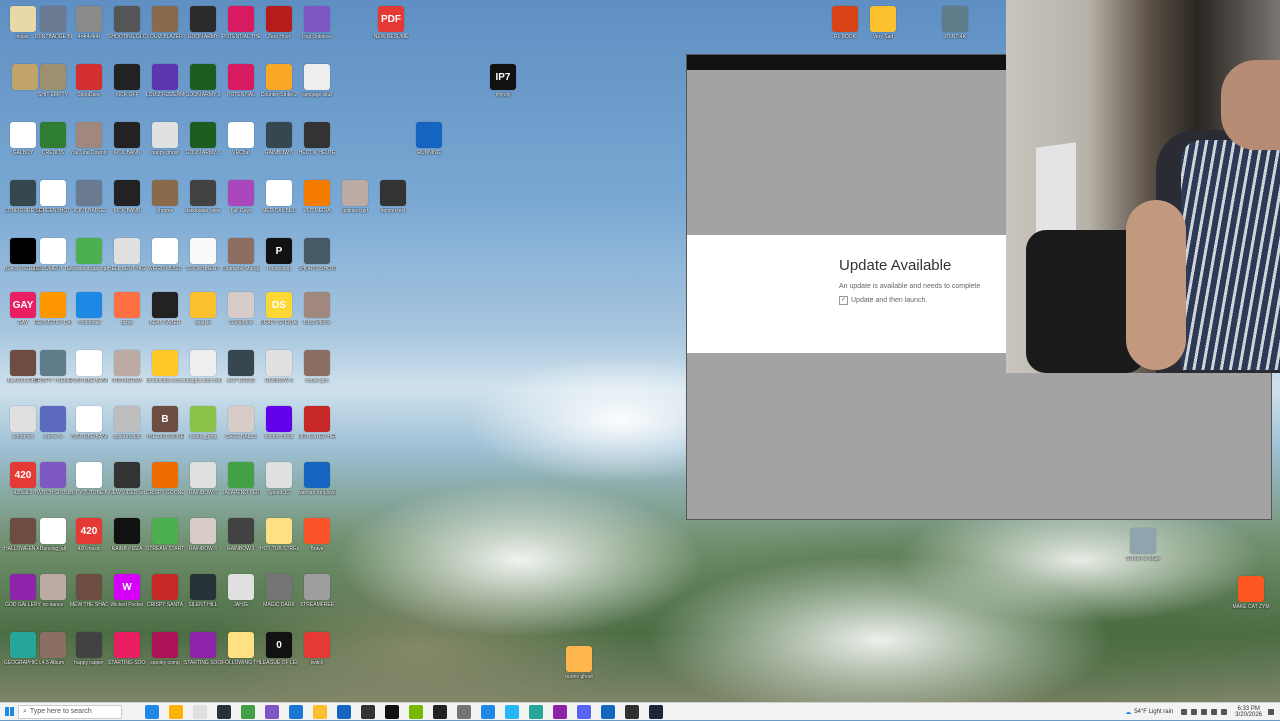 The width and height of the screenshot is (1280, 721). I want to click on network-icon, so click(1194, 712).